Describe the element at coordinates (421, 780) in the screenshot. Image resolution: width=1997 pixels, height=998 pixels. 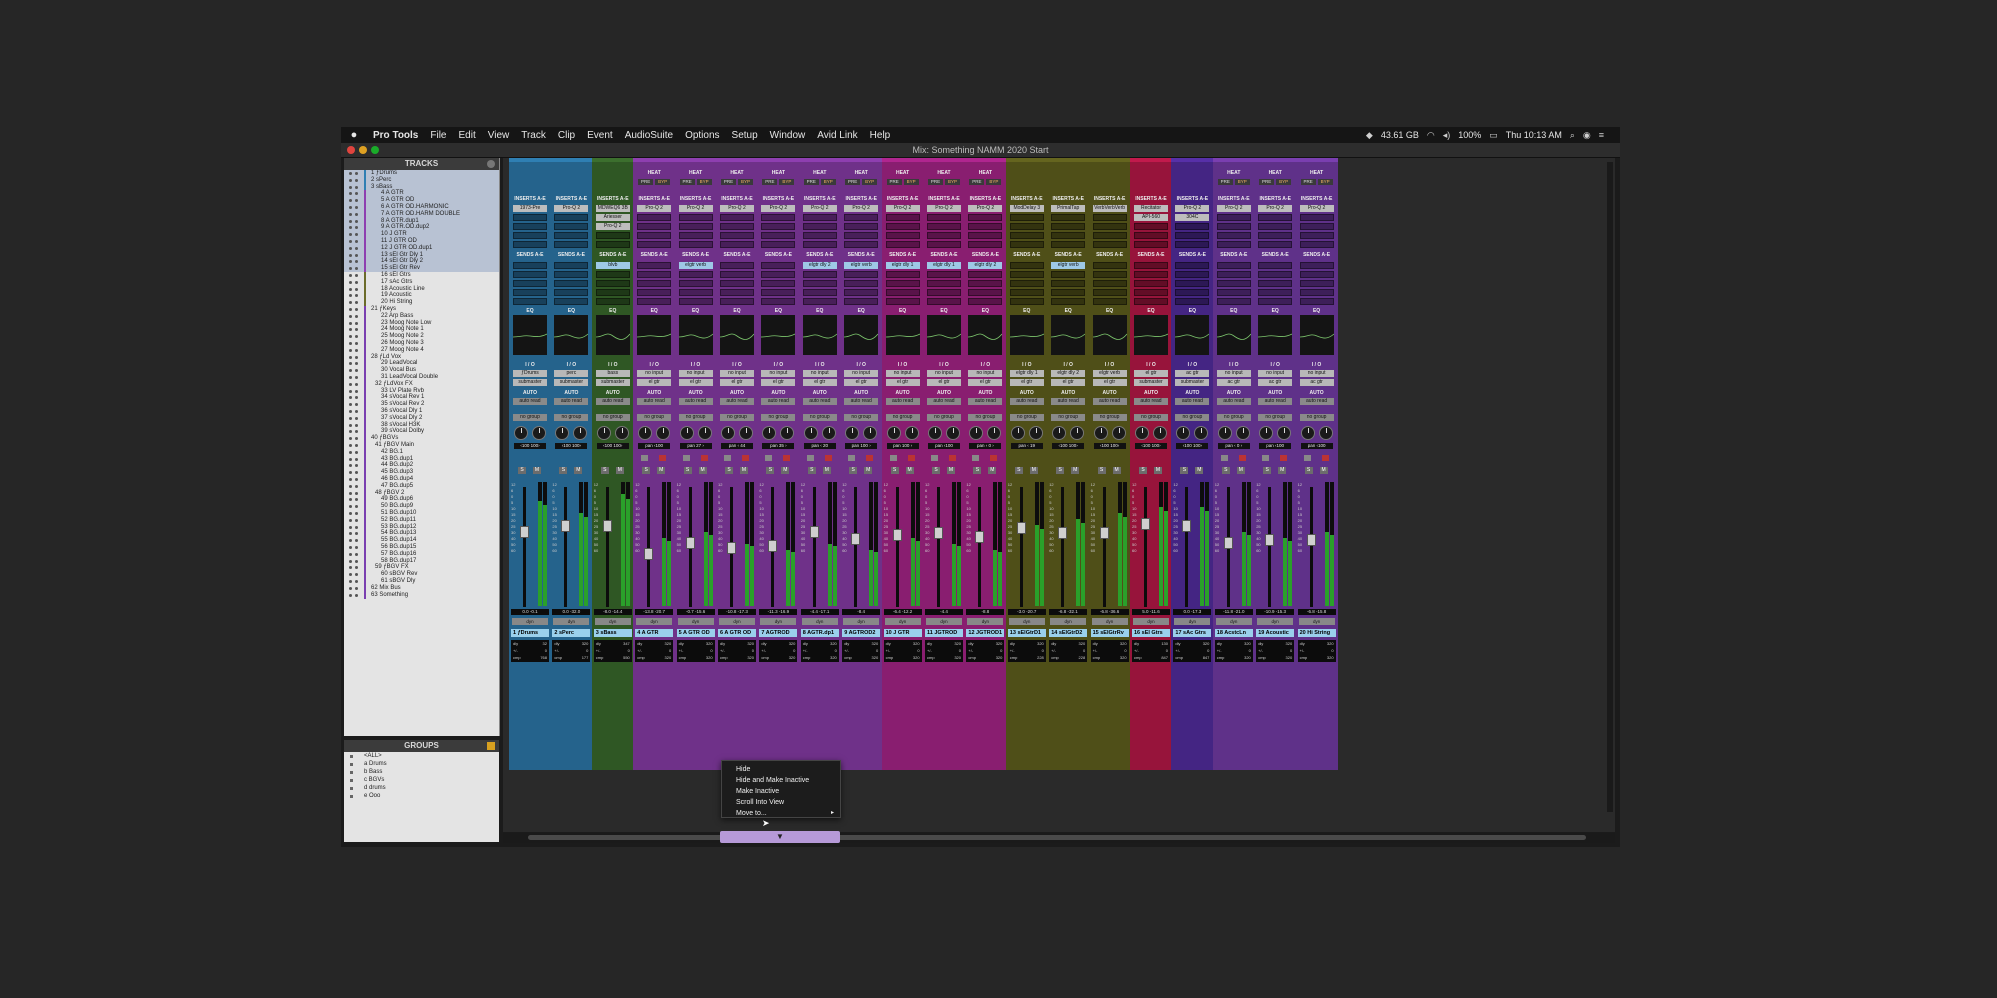
I see `group-list-item: c BGVs` at that location.